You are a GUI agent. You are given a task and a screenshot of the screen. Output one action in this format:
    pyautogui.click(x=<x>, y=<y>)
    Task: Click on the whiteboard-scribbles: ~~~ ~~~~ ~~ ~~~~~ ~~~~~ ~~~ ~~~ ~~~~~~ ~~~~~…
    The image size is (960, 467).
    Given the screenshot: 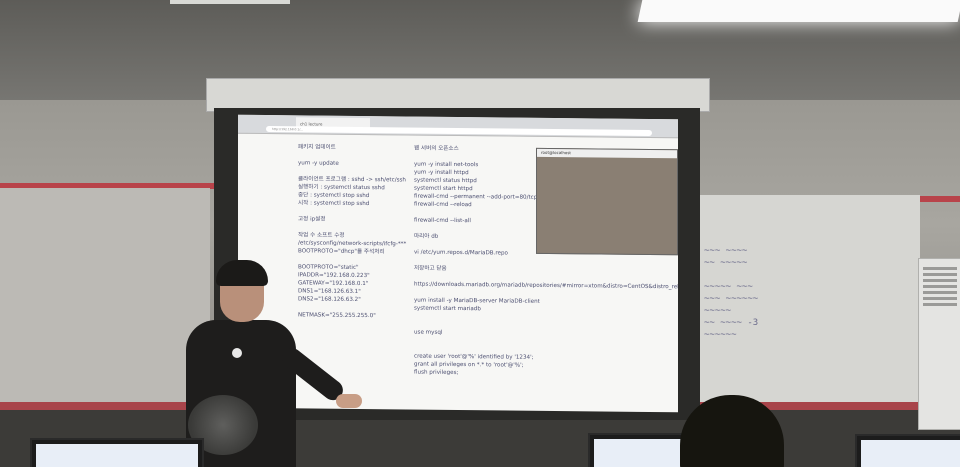 What is the action you would take?
    pyautogui.click(x=731, y=293)
    